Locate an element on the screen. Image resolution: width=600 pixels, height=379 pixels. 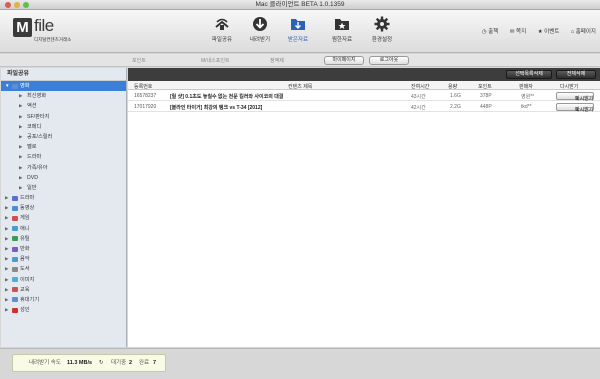
header-links: ◷ 출첵 ✉ 쪽지 ★ 이벤트 ⌂ 홈페이지 is located at coordinates (534, 31).